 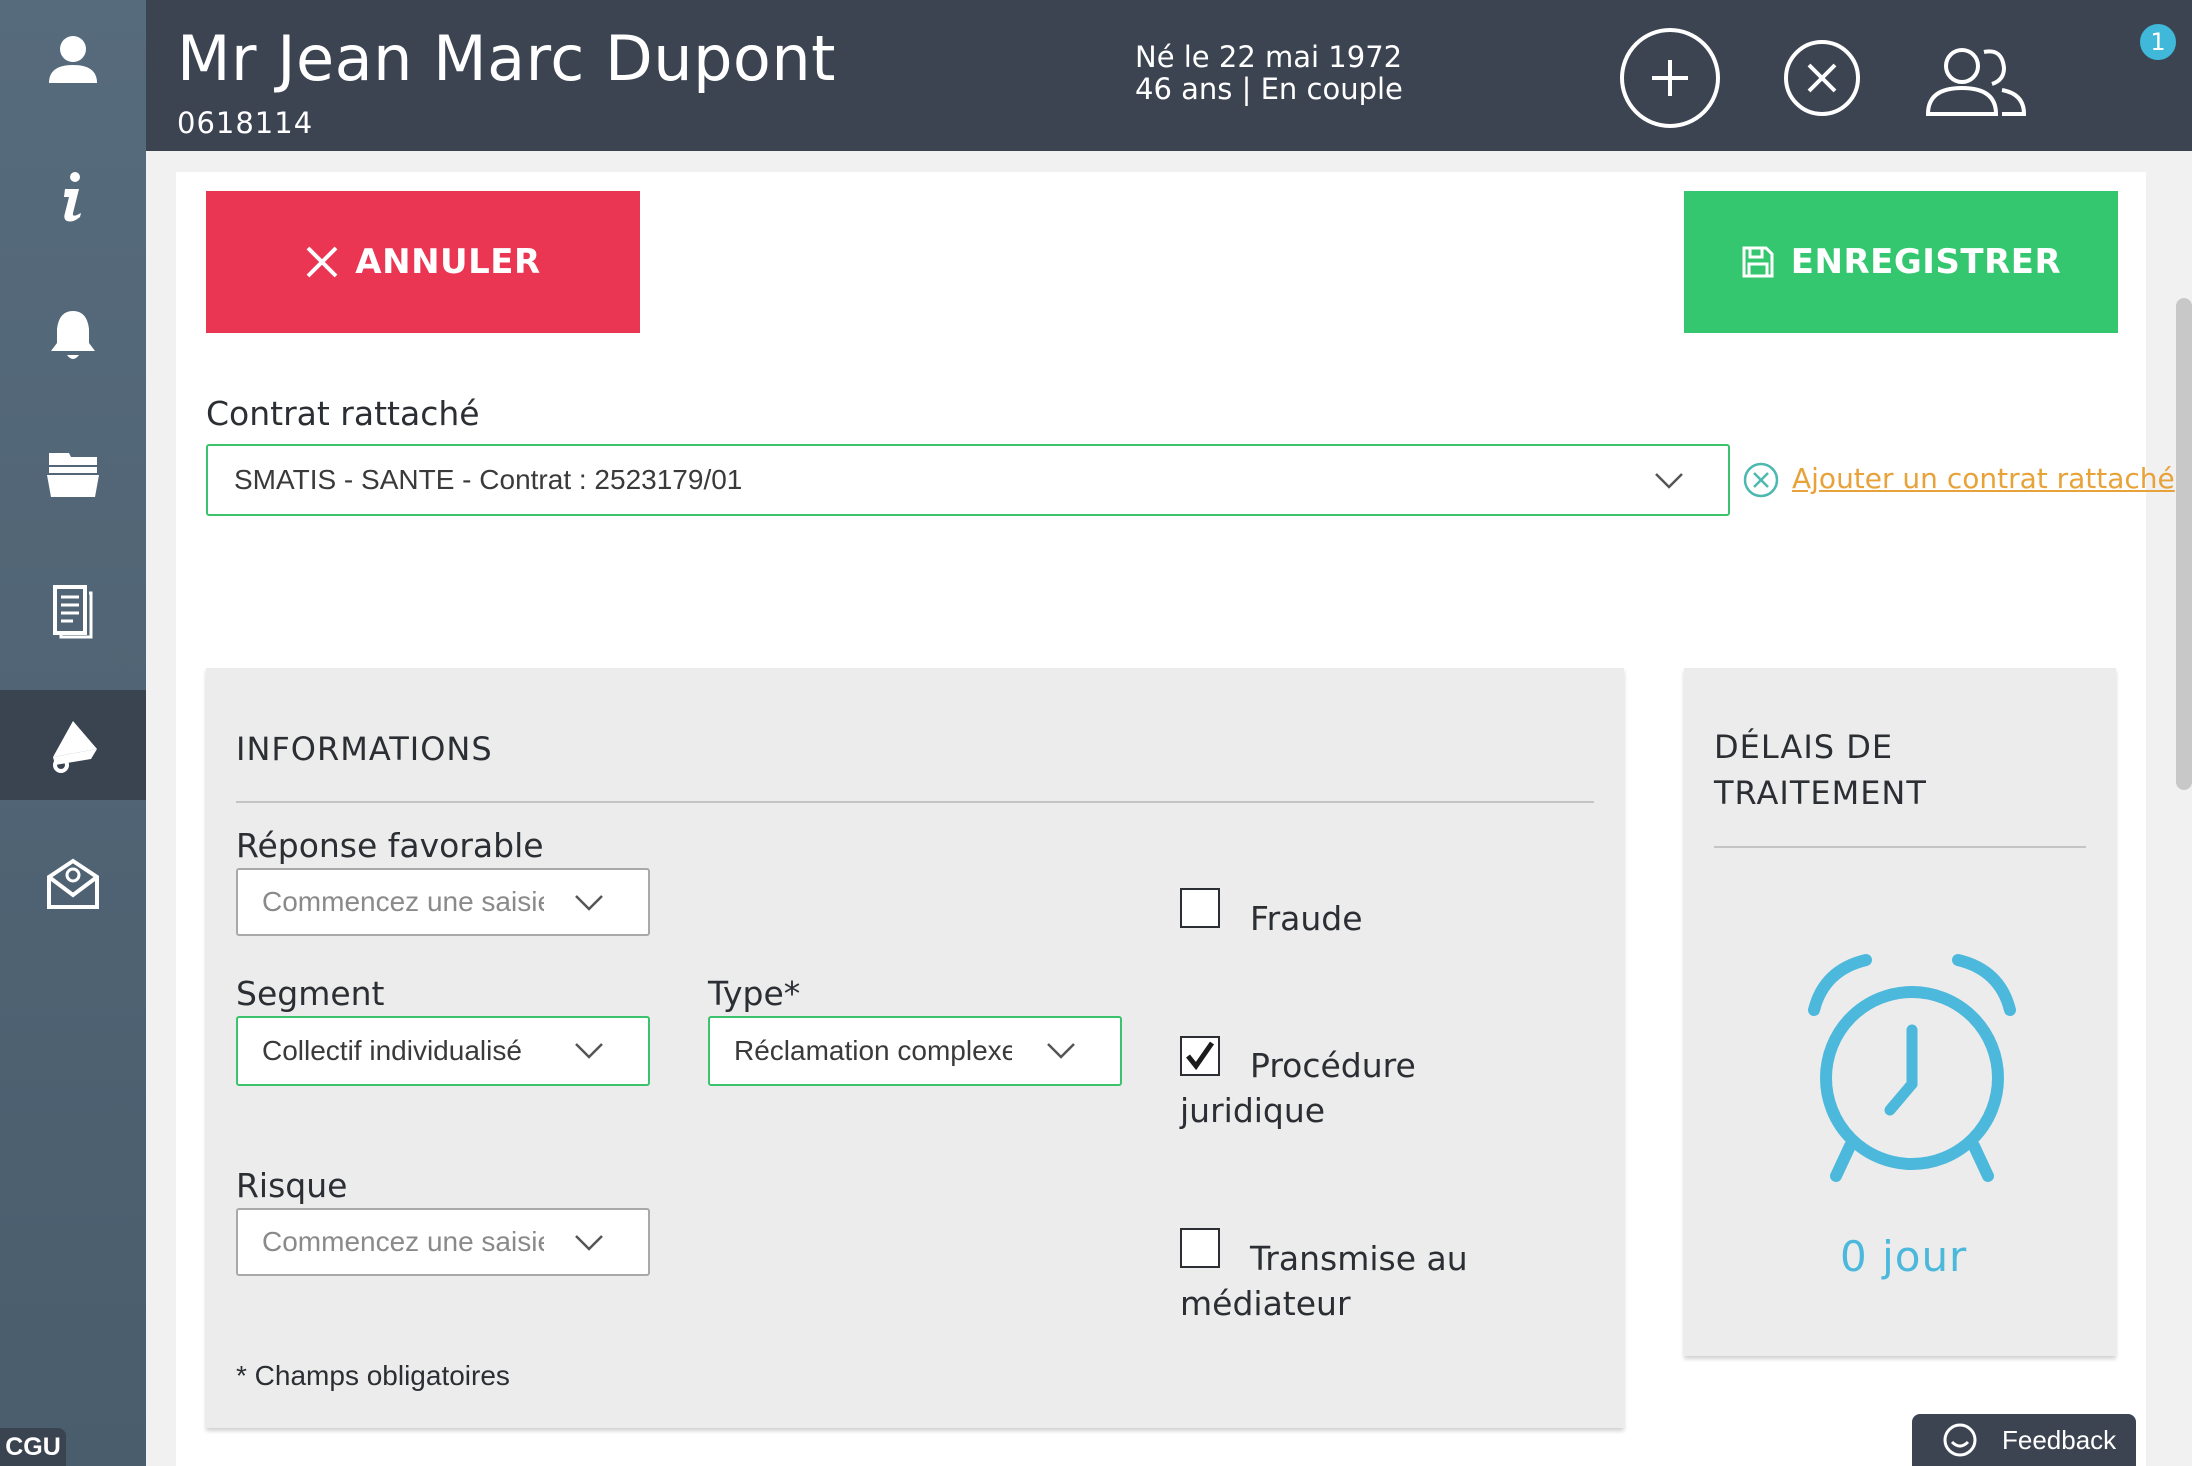 I want to click on bell-icon, so click(x=73, y=335).